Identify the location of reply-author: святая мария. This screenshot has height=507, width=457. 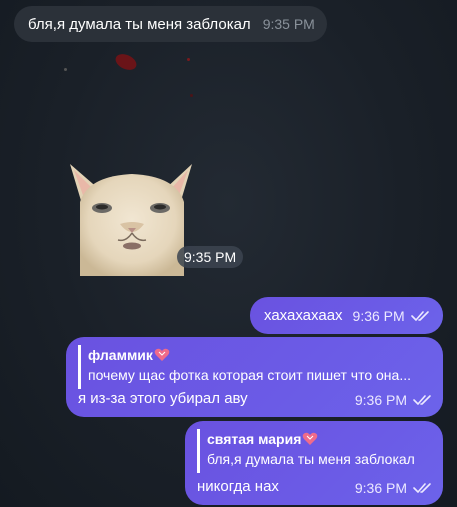
(319, 439).